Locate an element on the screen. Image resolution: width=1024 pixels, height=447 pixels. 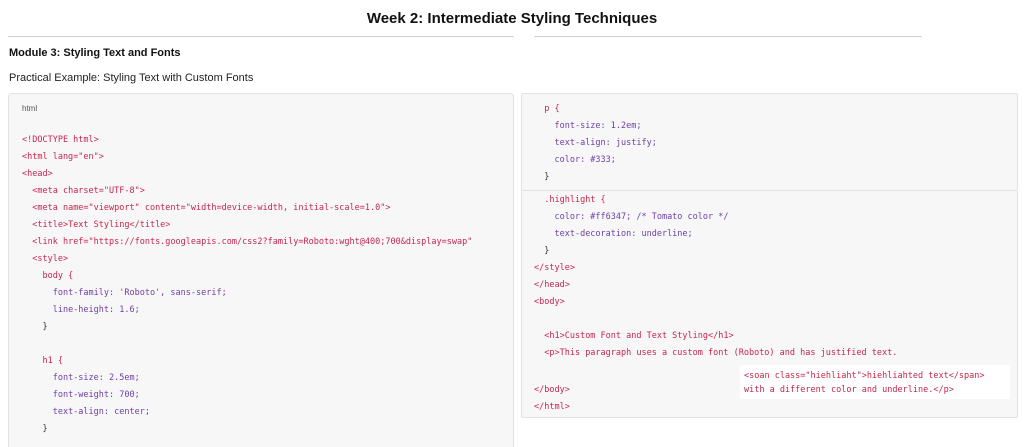
highlight-color-line: color: #ff6347; /* Tomato color */ is located at coordinates (641, 217).